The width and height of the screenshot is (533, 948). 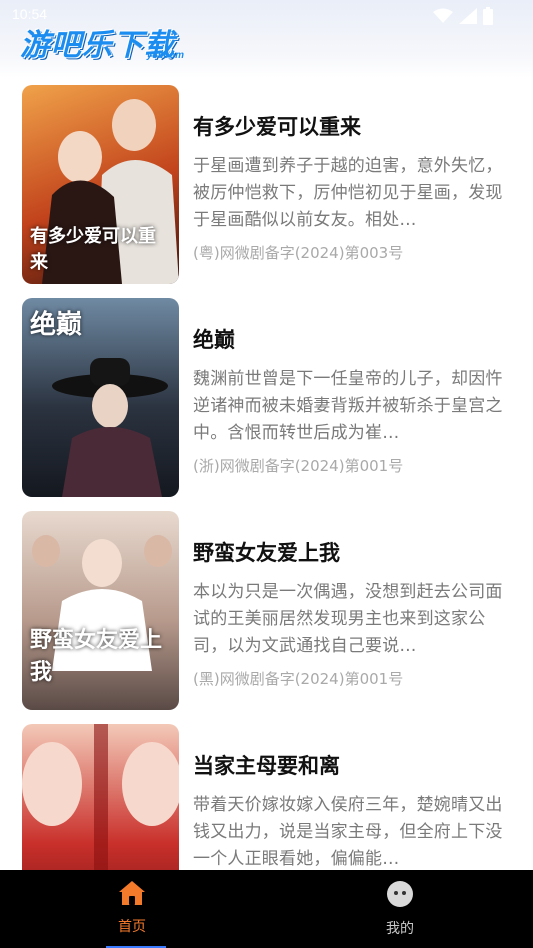 What do you see at coordinates (165, 55) in the screenshot?
I see `logo-subtext: y8l.com` at bounding box center [165, 55].